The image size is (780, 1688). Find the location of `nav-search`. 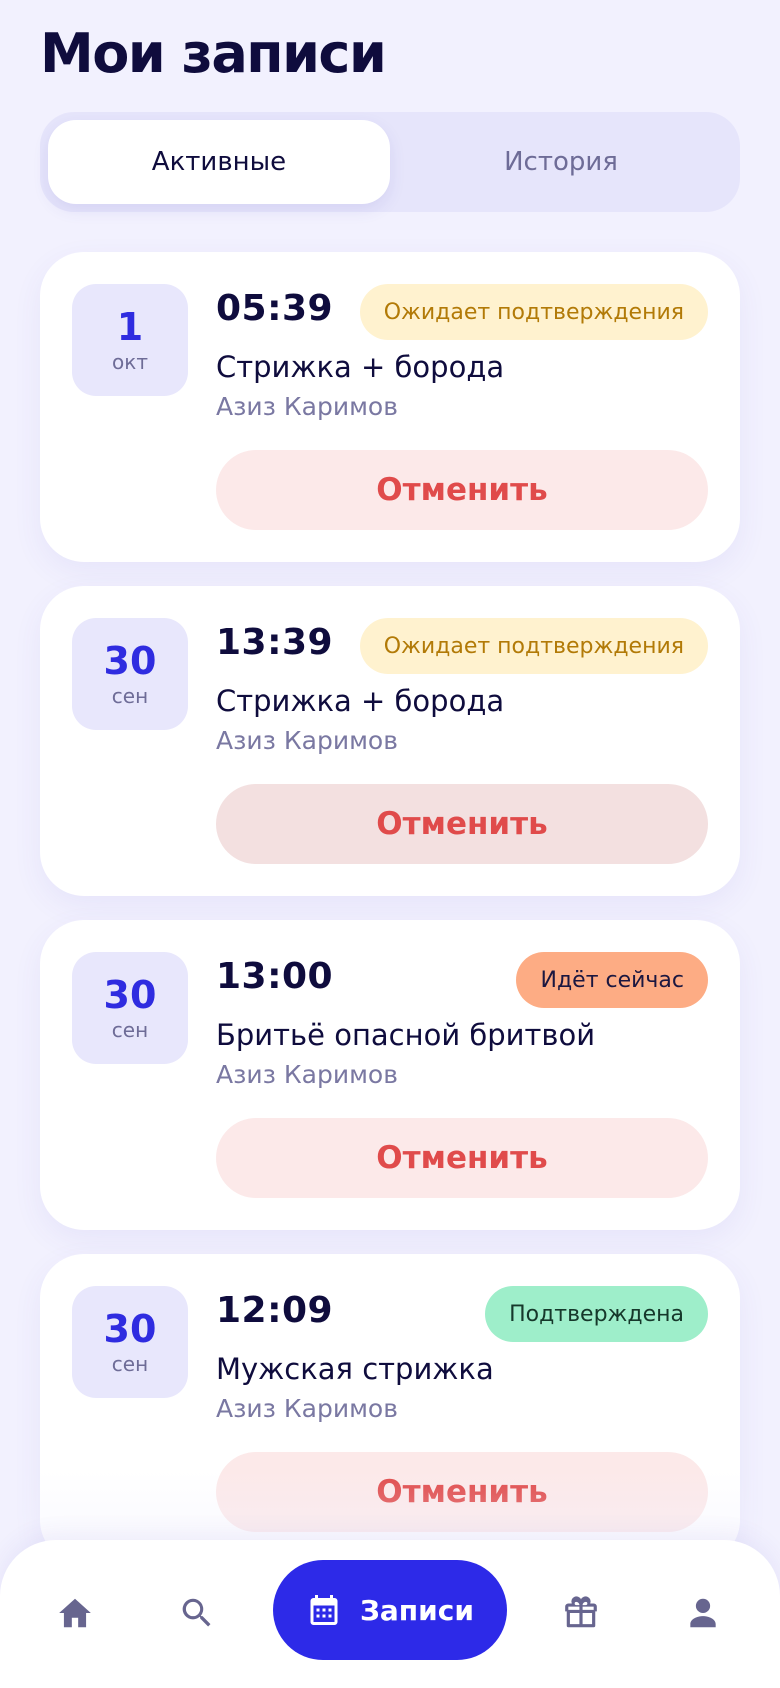

nav-search is located at coordinates (197, 1613).